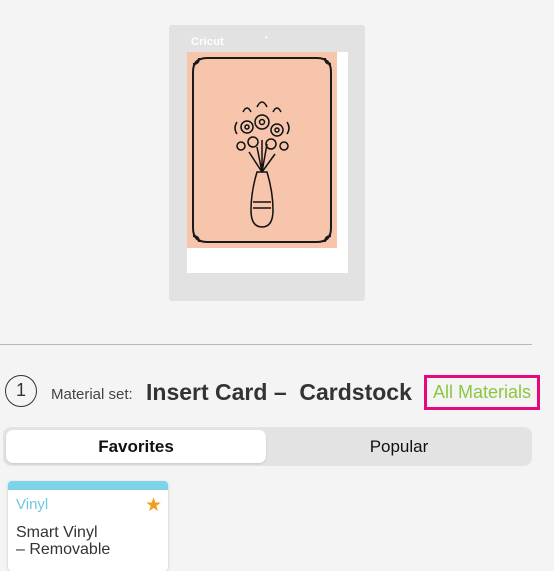 The height and width of the screenshot is (571, 554). What do you see at coordinates (267, 446) in the screenshot?
I see `material-tabs: Favorites Popular` at bounding box center [267, 446].